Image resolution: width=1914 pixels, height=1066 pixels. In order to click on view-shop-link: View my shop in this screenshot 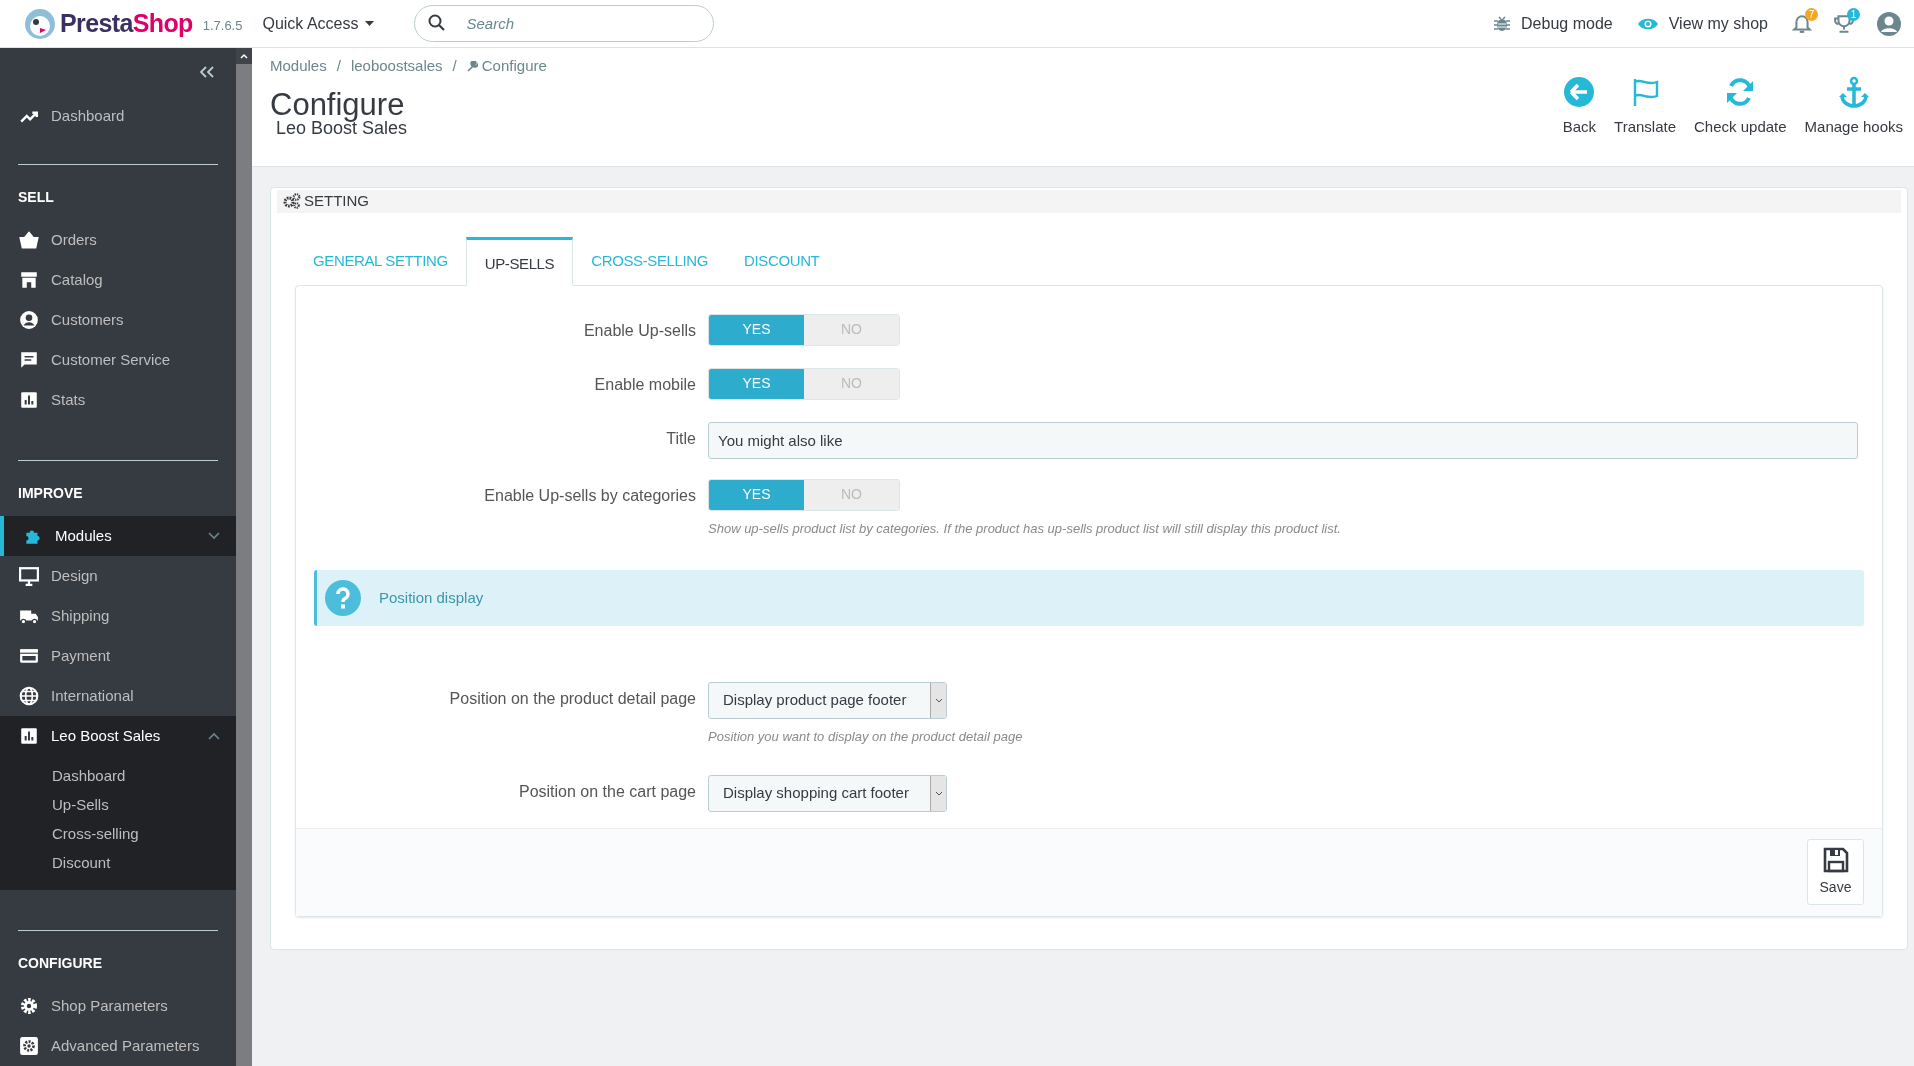, I will do `click(1702, 23)`.